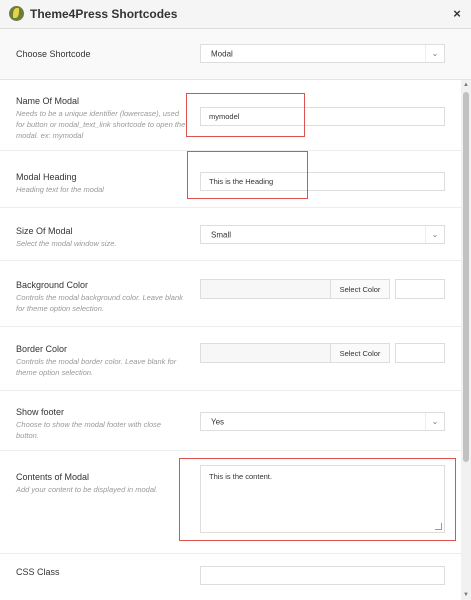 This screenshot has width=471, height=600. Describe the element at coordinates (420, 353) in the screenshot. I see `border-color-swatch` at that location.